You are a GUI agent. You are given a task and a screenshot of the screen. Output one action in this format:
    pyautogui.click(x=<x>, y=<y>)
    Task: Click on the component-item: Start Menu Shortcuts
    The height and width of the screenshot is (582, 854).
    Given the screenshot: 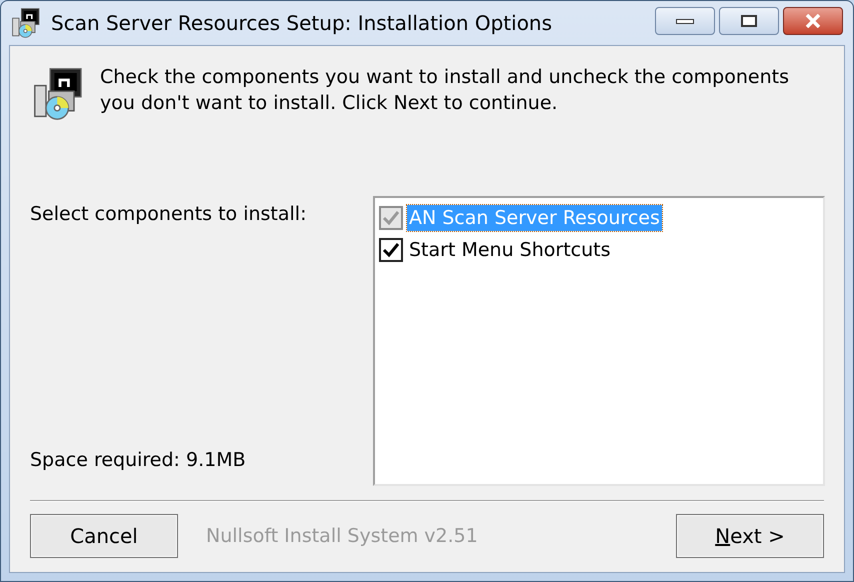 What is the action you would take?
    pyautogui.click(x=509, y=250)
    